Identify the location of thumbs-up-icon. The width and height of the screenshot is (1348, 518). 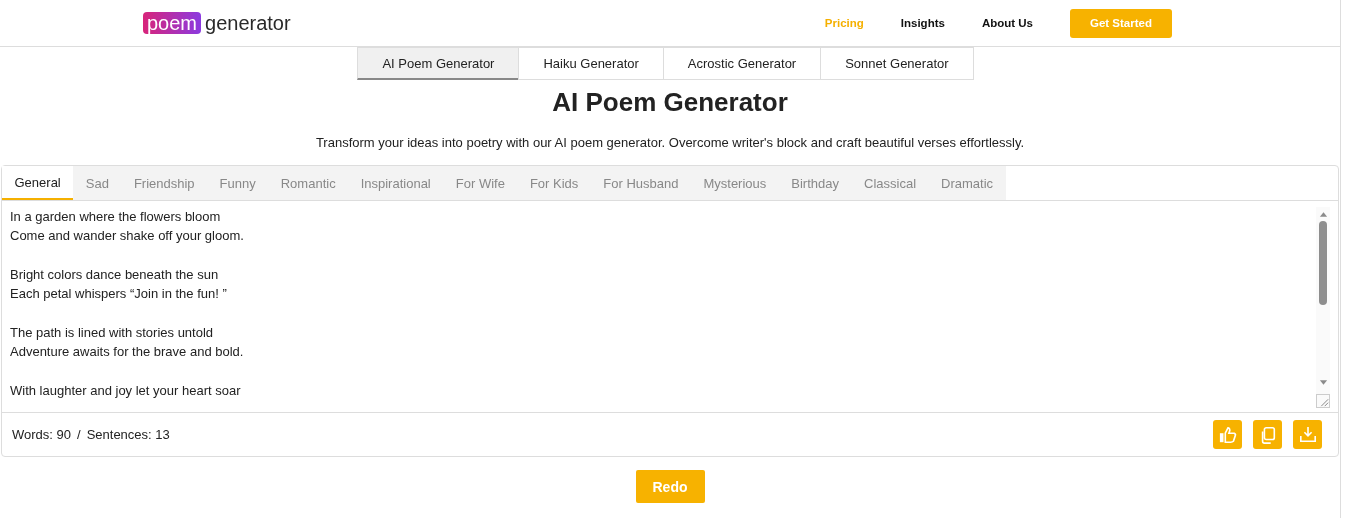
(1227, 434).